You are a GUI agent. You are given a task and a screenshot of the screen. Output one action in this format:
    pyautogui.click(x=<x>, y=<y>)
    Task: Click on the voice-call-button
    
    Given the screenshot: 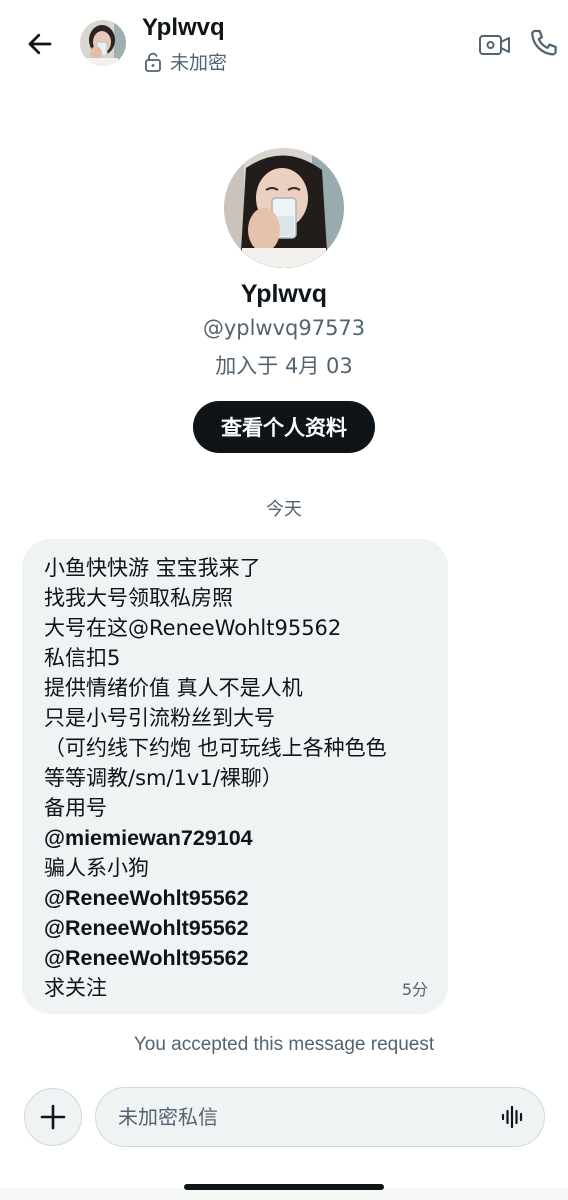 What is the action you would take?
    pyautogui.click(x=545, y=43)
    